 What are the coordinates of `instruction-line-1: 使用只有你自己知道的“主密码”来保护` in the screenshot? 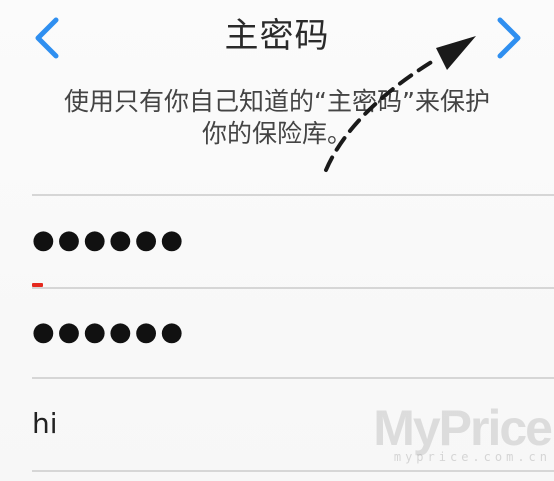 It's located at (277, 101).